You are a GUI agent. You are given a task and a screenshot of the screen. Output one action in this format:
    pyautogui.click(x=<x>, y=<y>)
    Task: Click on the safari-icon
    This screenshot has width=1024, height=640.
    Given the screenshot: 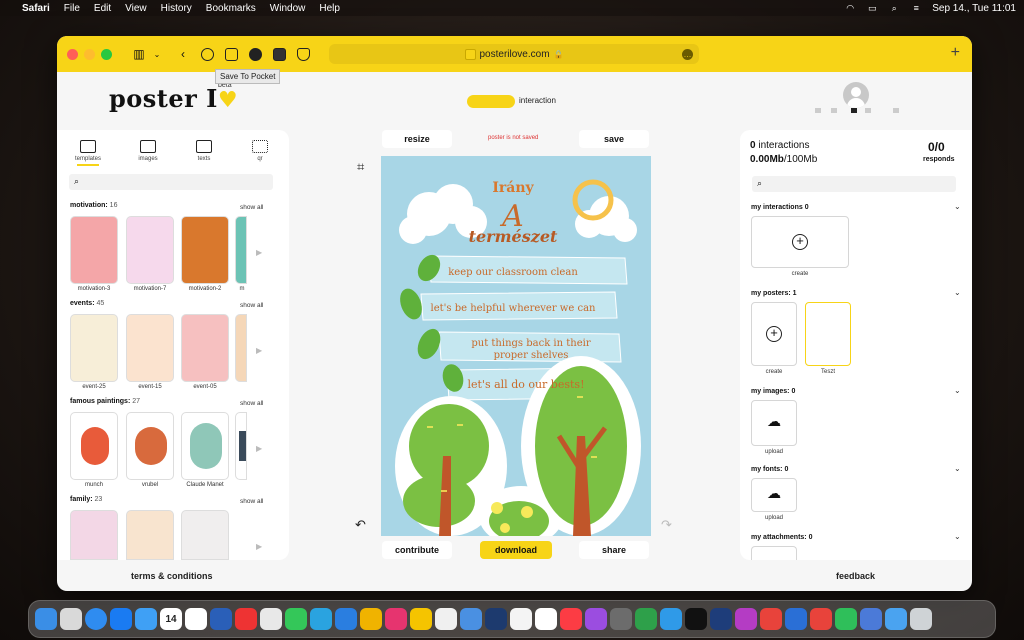 What is the action you would take?
    pyautogui.click(x=96, y=619)
    